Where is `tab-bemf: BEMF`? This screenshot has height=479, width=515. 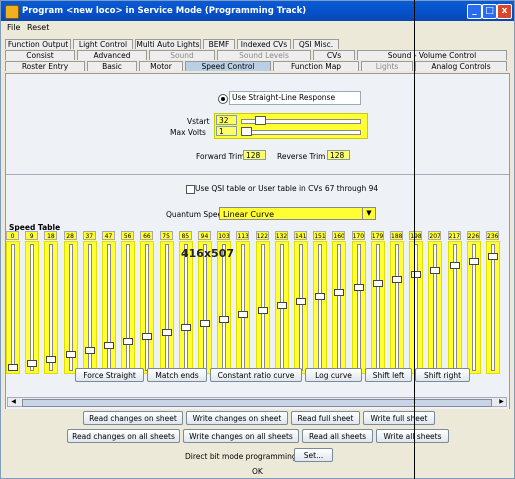
tab-bemf: BEMF is located at coordinates (219, 44).